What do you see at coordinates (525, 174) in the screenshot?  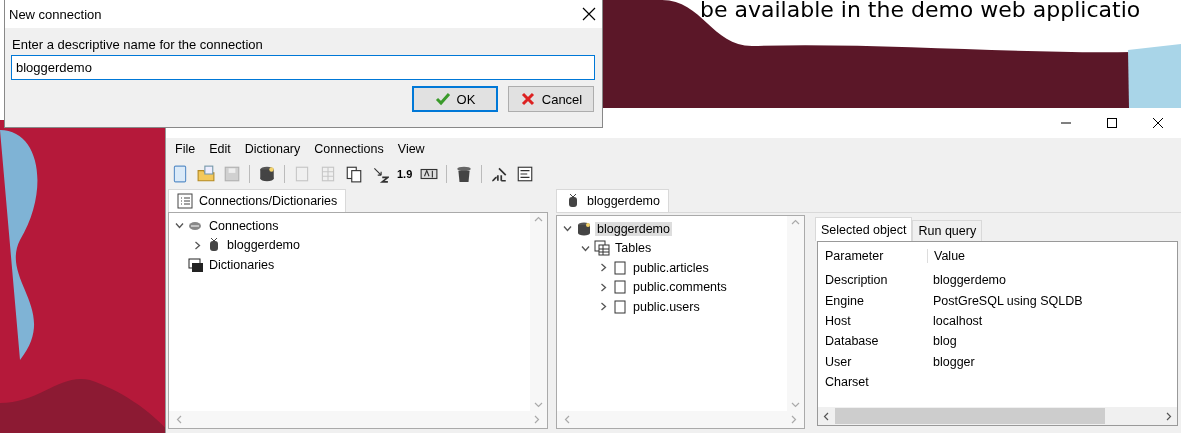 I see `form-icon` at bounding box center [525, 174].